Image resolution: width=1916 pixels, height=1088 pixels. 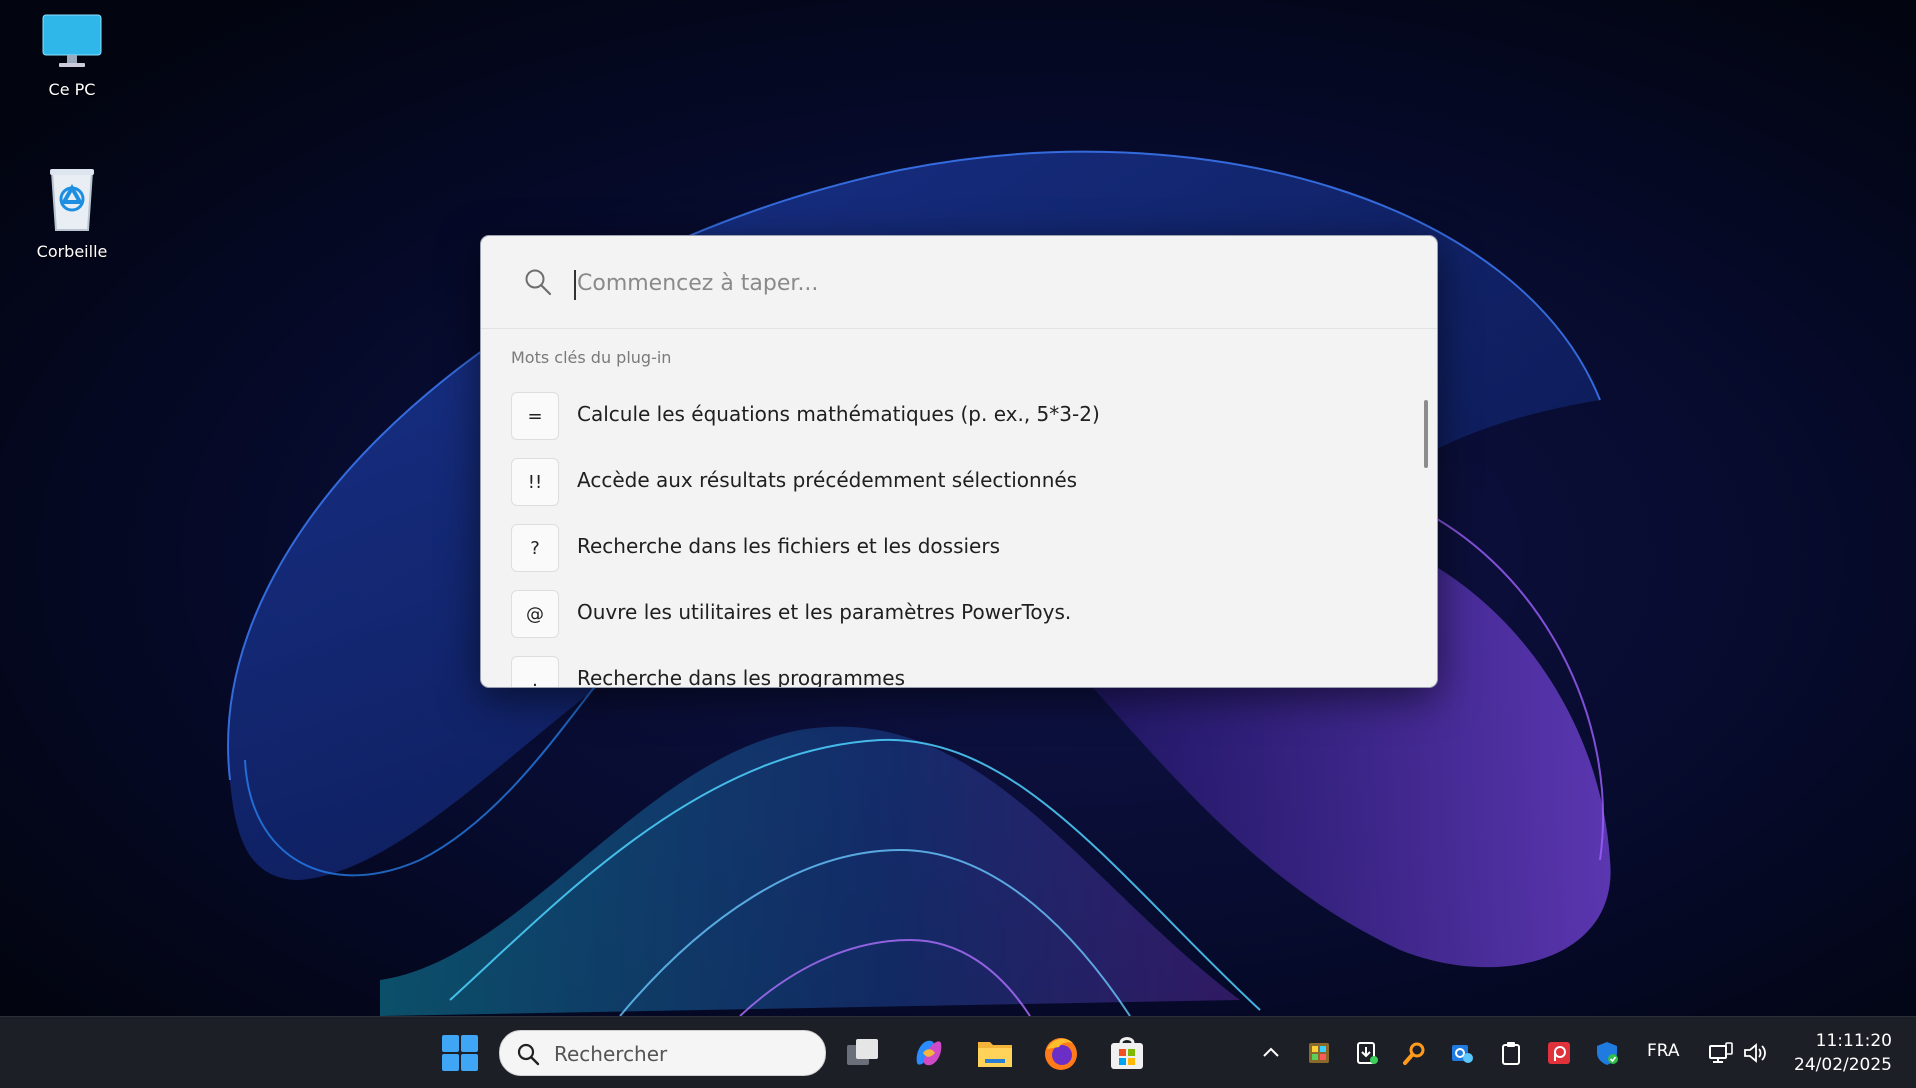 I want to click on taskbar: Rechercher FRA 11:11:20 24/02/2025, so click(x=958, y=1052).